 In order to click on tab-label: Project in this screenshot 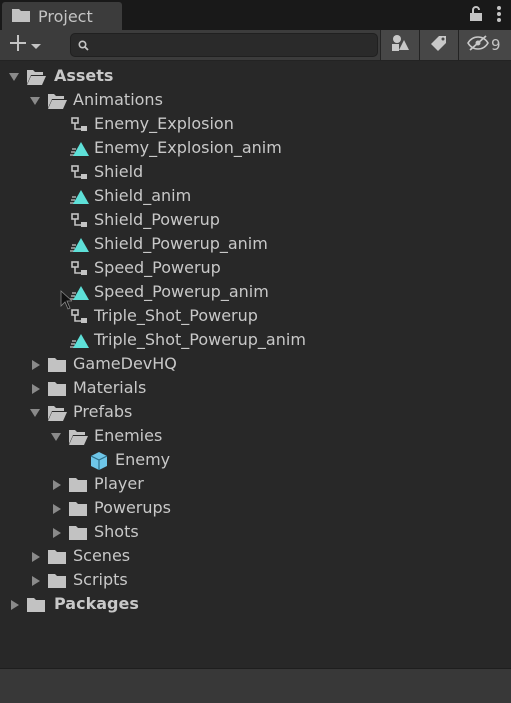, I will do `click(65, 16)`.